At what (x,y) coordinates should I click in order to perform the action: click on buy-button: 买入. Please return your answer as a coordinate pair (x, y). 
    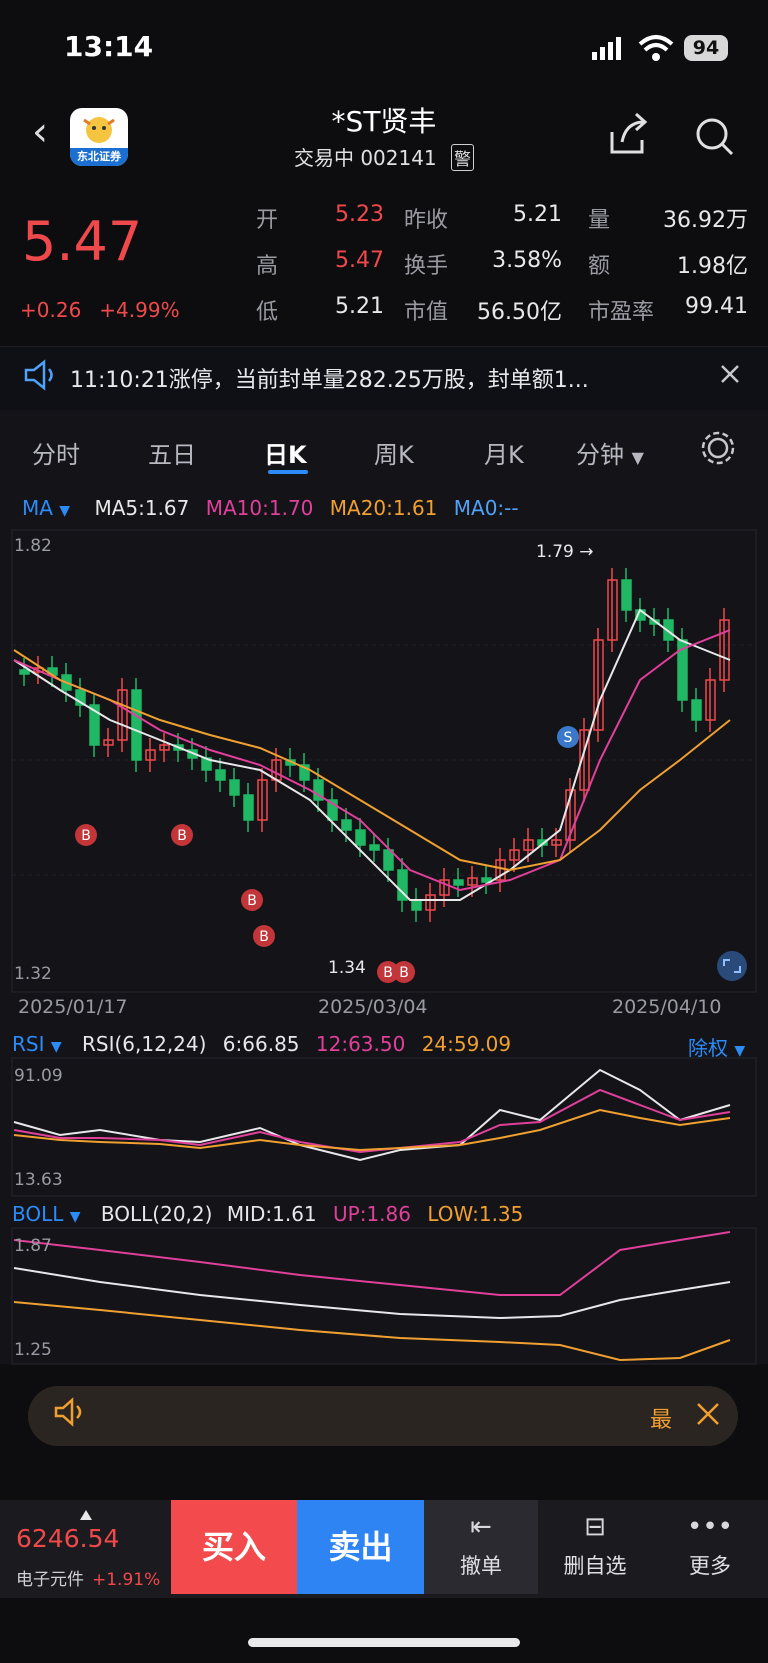
    Looking at the image, I should click on (234, 1547).